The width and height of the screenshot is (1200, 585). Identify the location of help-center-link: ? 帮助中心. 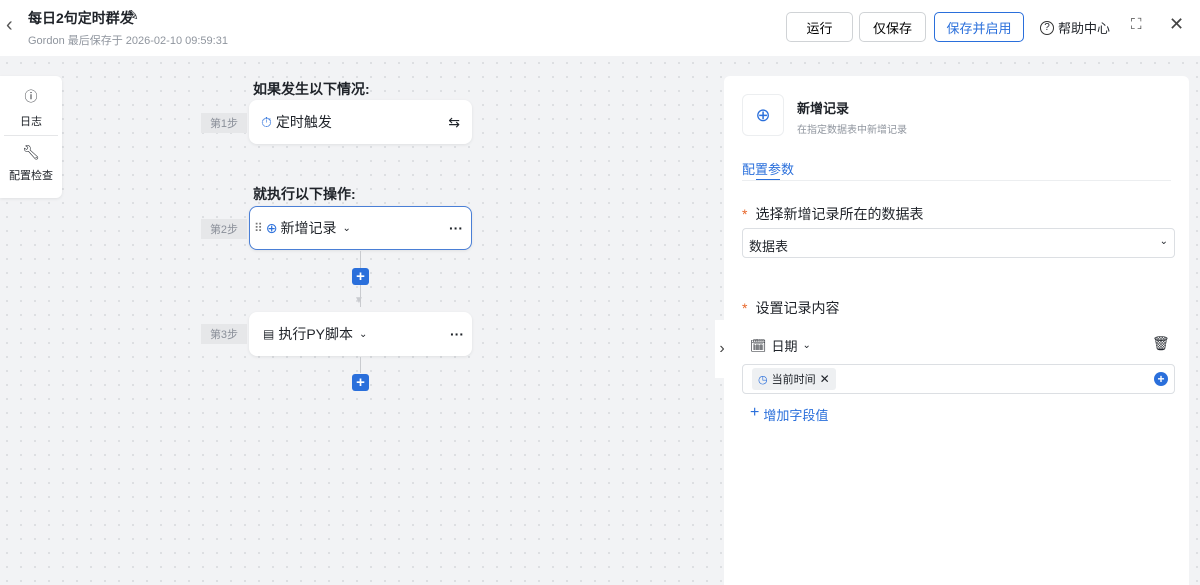
(1075, 27).